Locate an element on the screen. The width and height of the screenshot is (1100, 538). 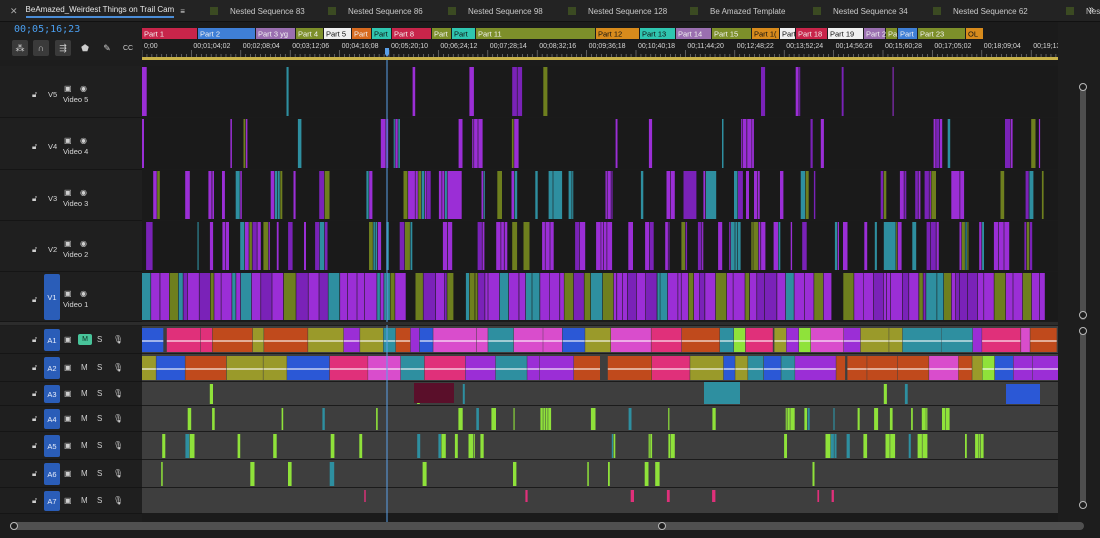
track-id: V2 is located at coordinates (52, 249).